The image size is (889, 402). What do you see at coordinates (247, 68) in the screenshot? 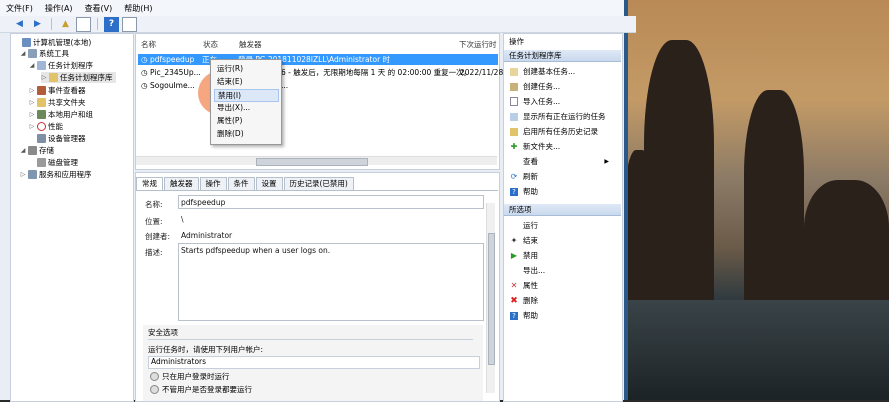
I see `context-menu-run: 运行(R)` at bounding box center [247, 68].